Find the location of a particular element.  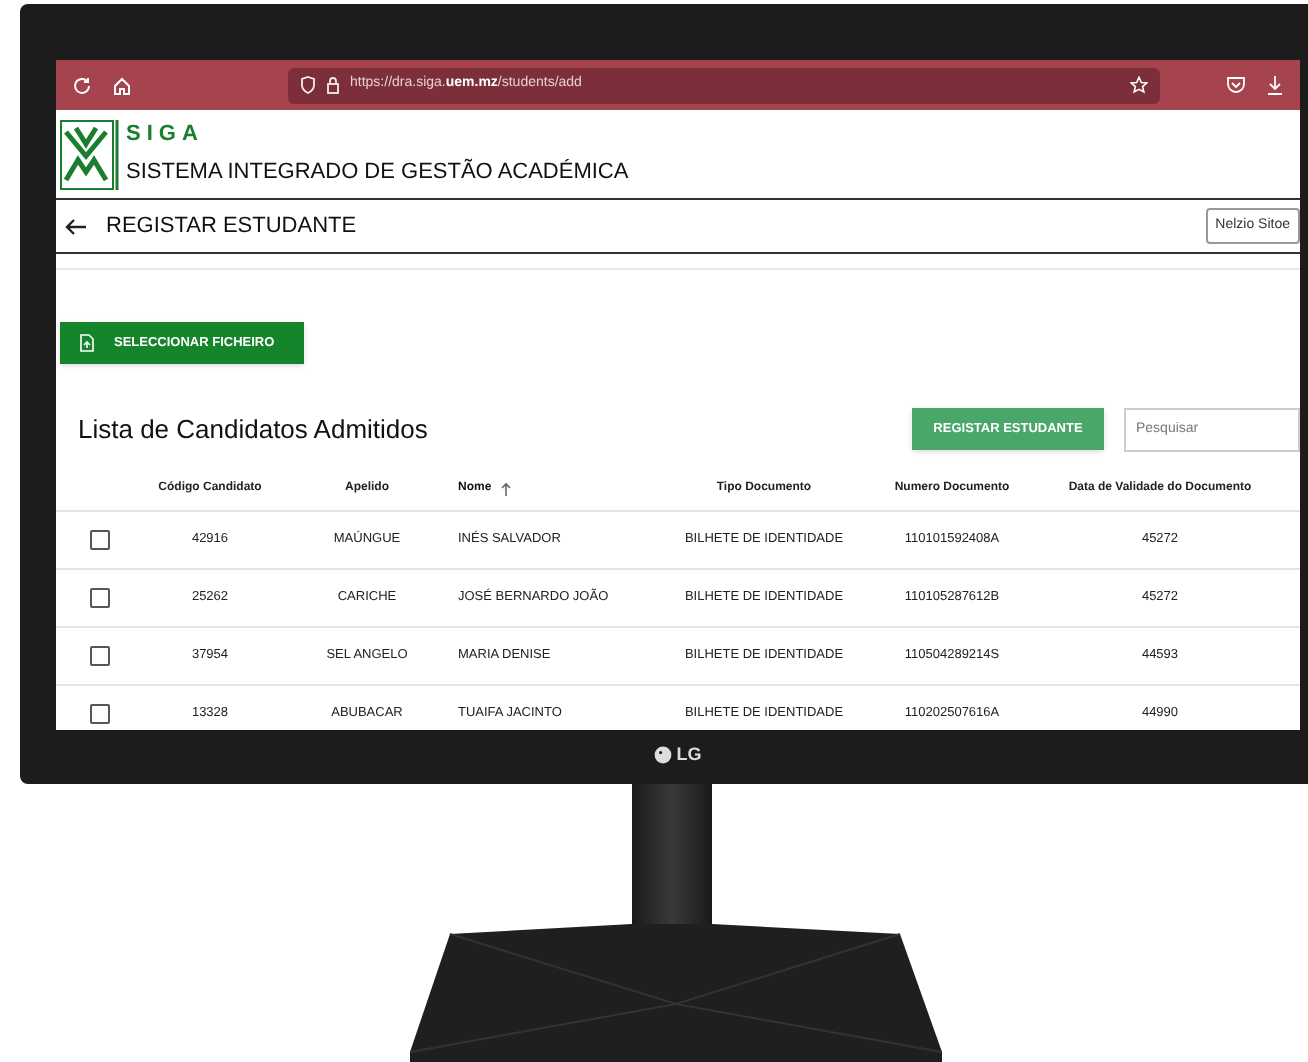

file-icon is located at coordinates (87, 343).